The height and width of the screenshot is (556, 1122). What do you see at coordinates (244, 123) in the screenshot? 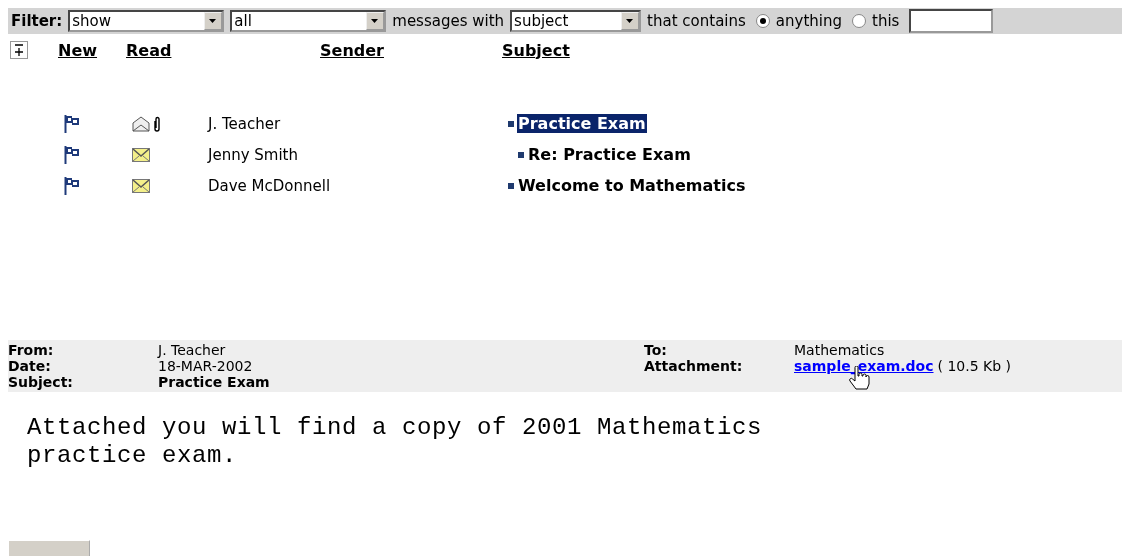
I see `sender-name: J. Teacher` at bounding box center [244, 123].